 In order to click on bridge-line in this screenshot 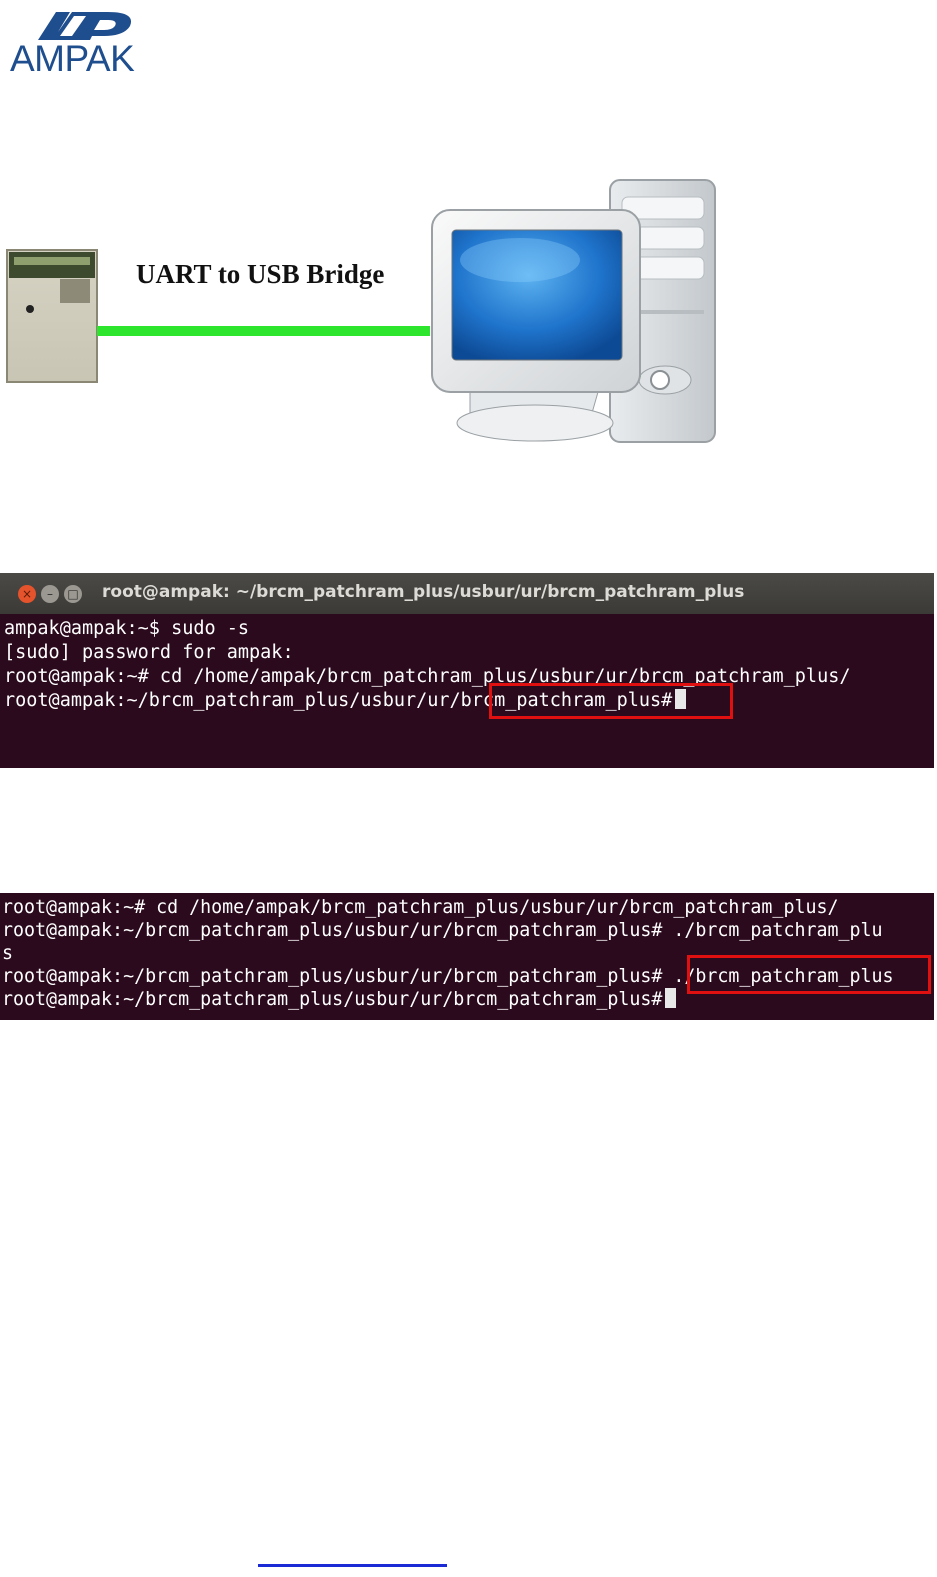, I will do `click(263, 331)`.